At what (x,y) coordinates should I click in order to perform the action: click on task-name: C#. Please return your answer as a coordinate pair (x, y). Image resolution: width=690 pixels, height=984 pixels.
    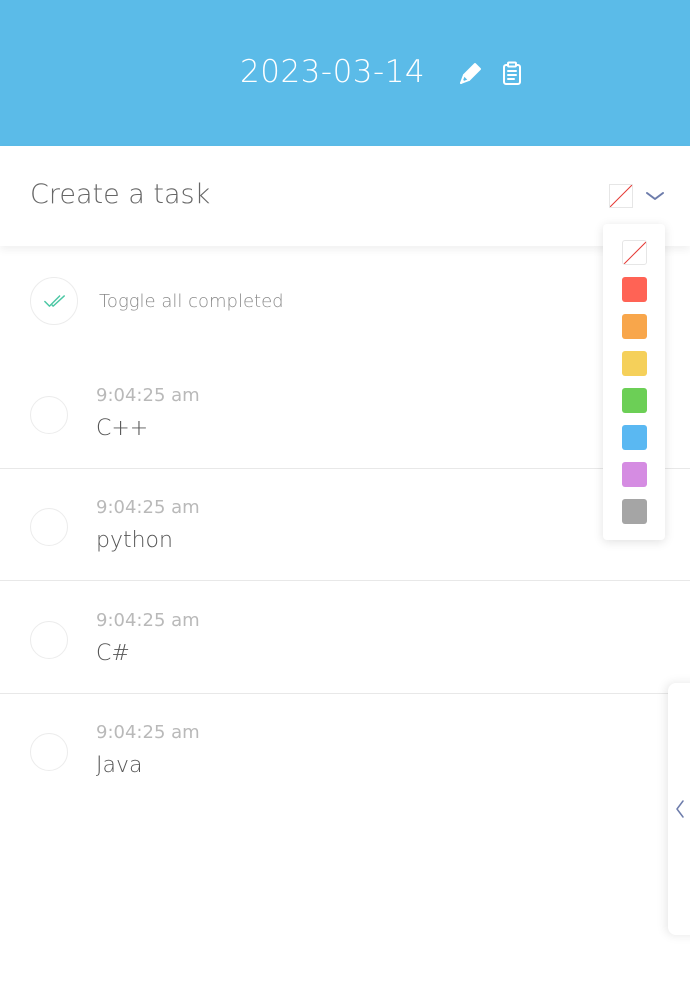
    Looking at the image, I should click on (113, 653).